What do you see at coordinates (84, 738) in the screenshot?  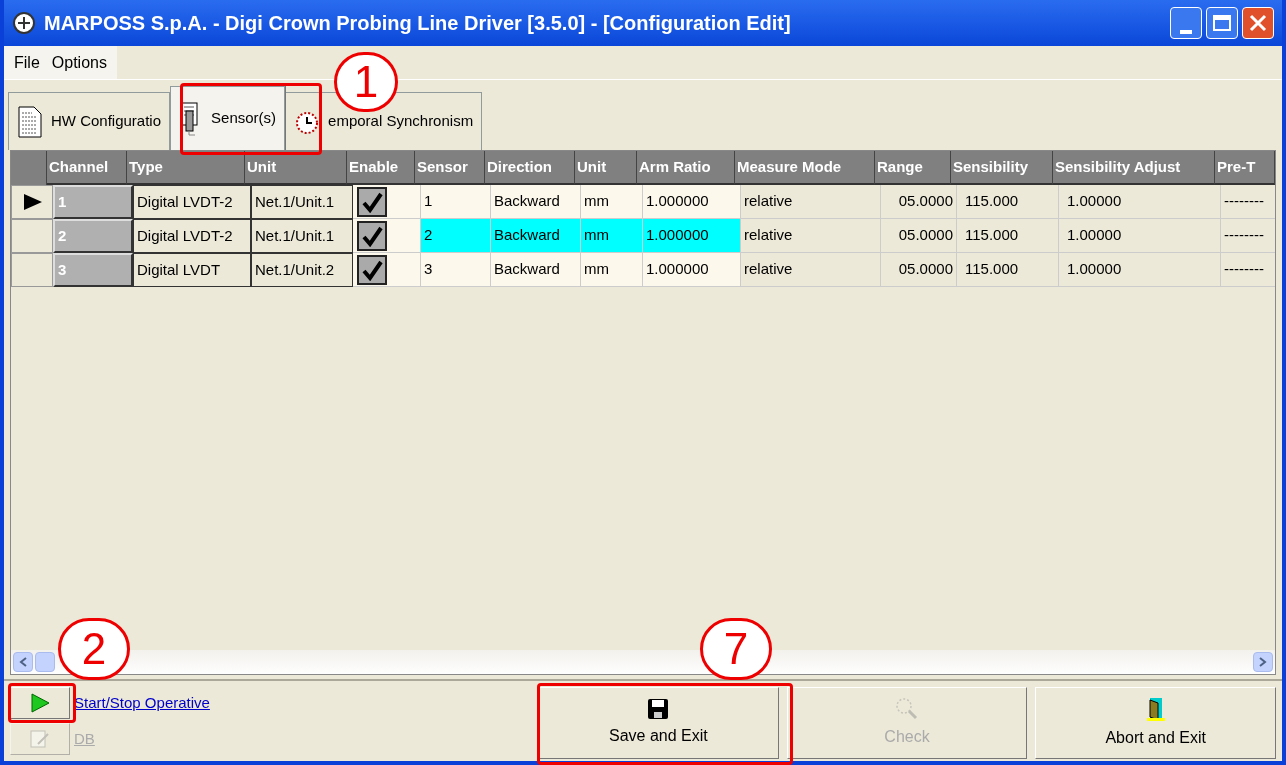 I see `db-label: DB` at bounding box center [84, 738].